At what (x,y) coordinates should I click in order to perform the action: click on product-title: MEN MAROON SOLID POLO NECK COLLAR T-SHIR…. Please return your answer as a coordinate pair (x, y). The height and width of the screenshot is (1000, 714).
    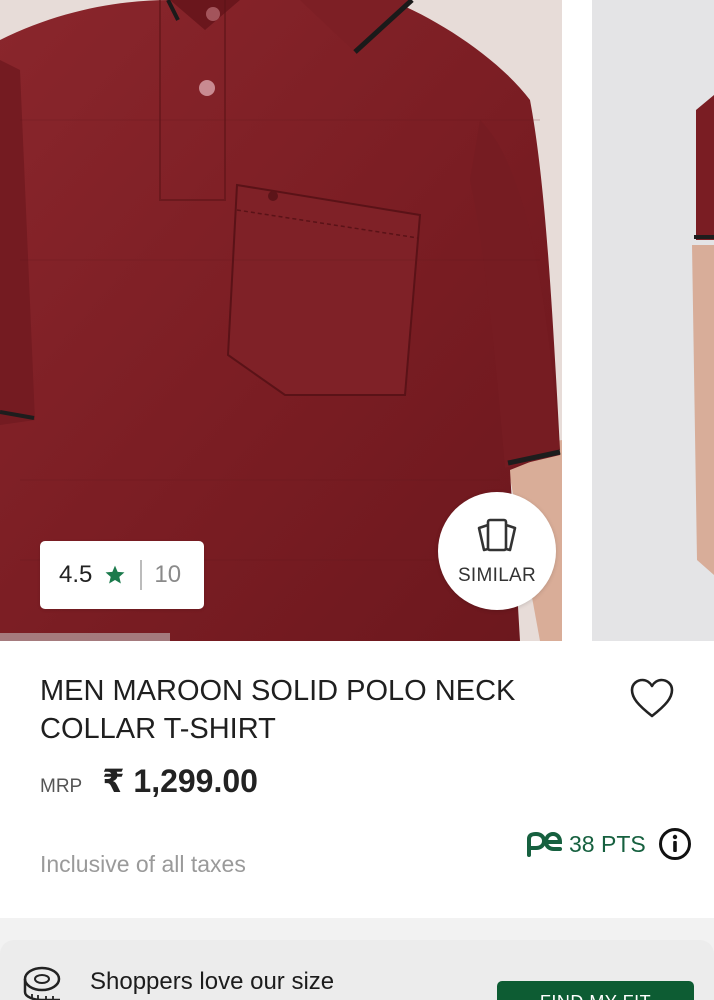
    Looking at the image, I should click on (278, 710).